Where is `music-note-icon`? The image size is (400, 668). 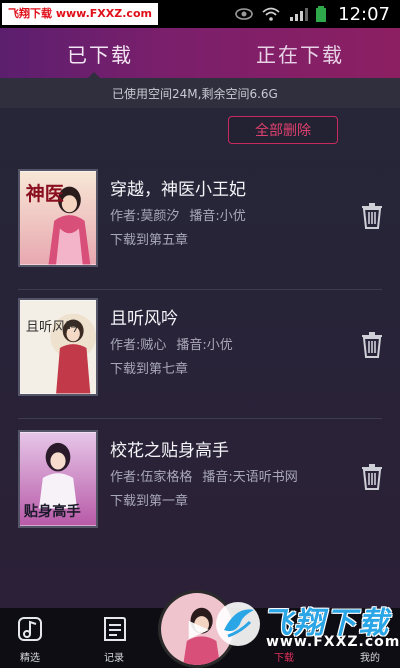
music-note-icon is located at coordinates (30, 629).